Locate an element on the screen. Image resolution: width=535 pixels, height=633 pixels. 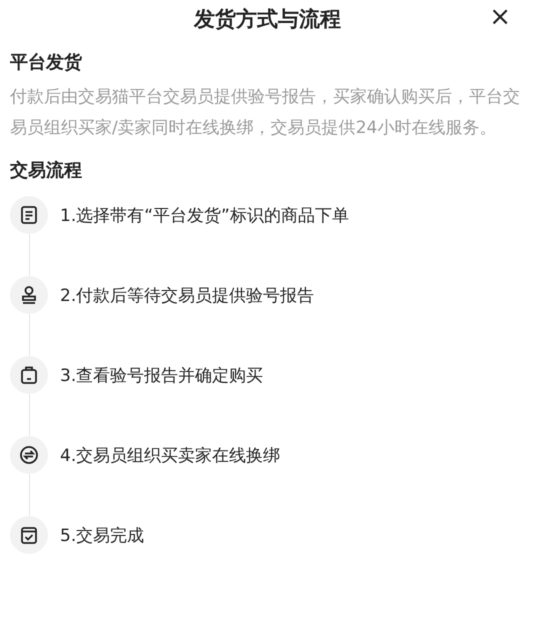
document-icon is located at coordinates (29, 215).